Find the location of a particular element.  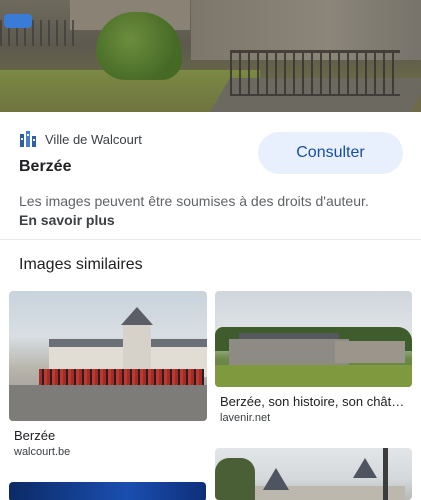

trees-shape is located at coordinates (235, 479).